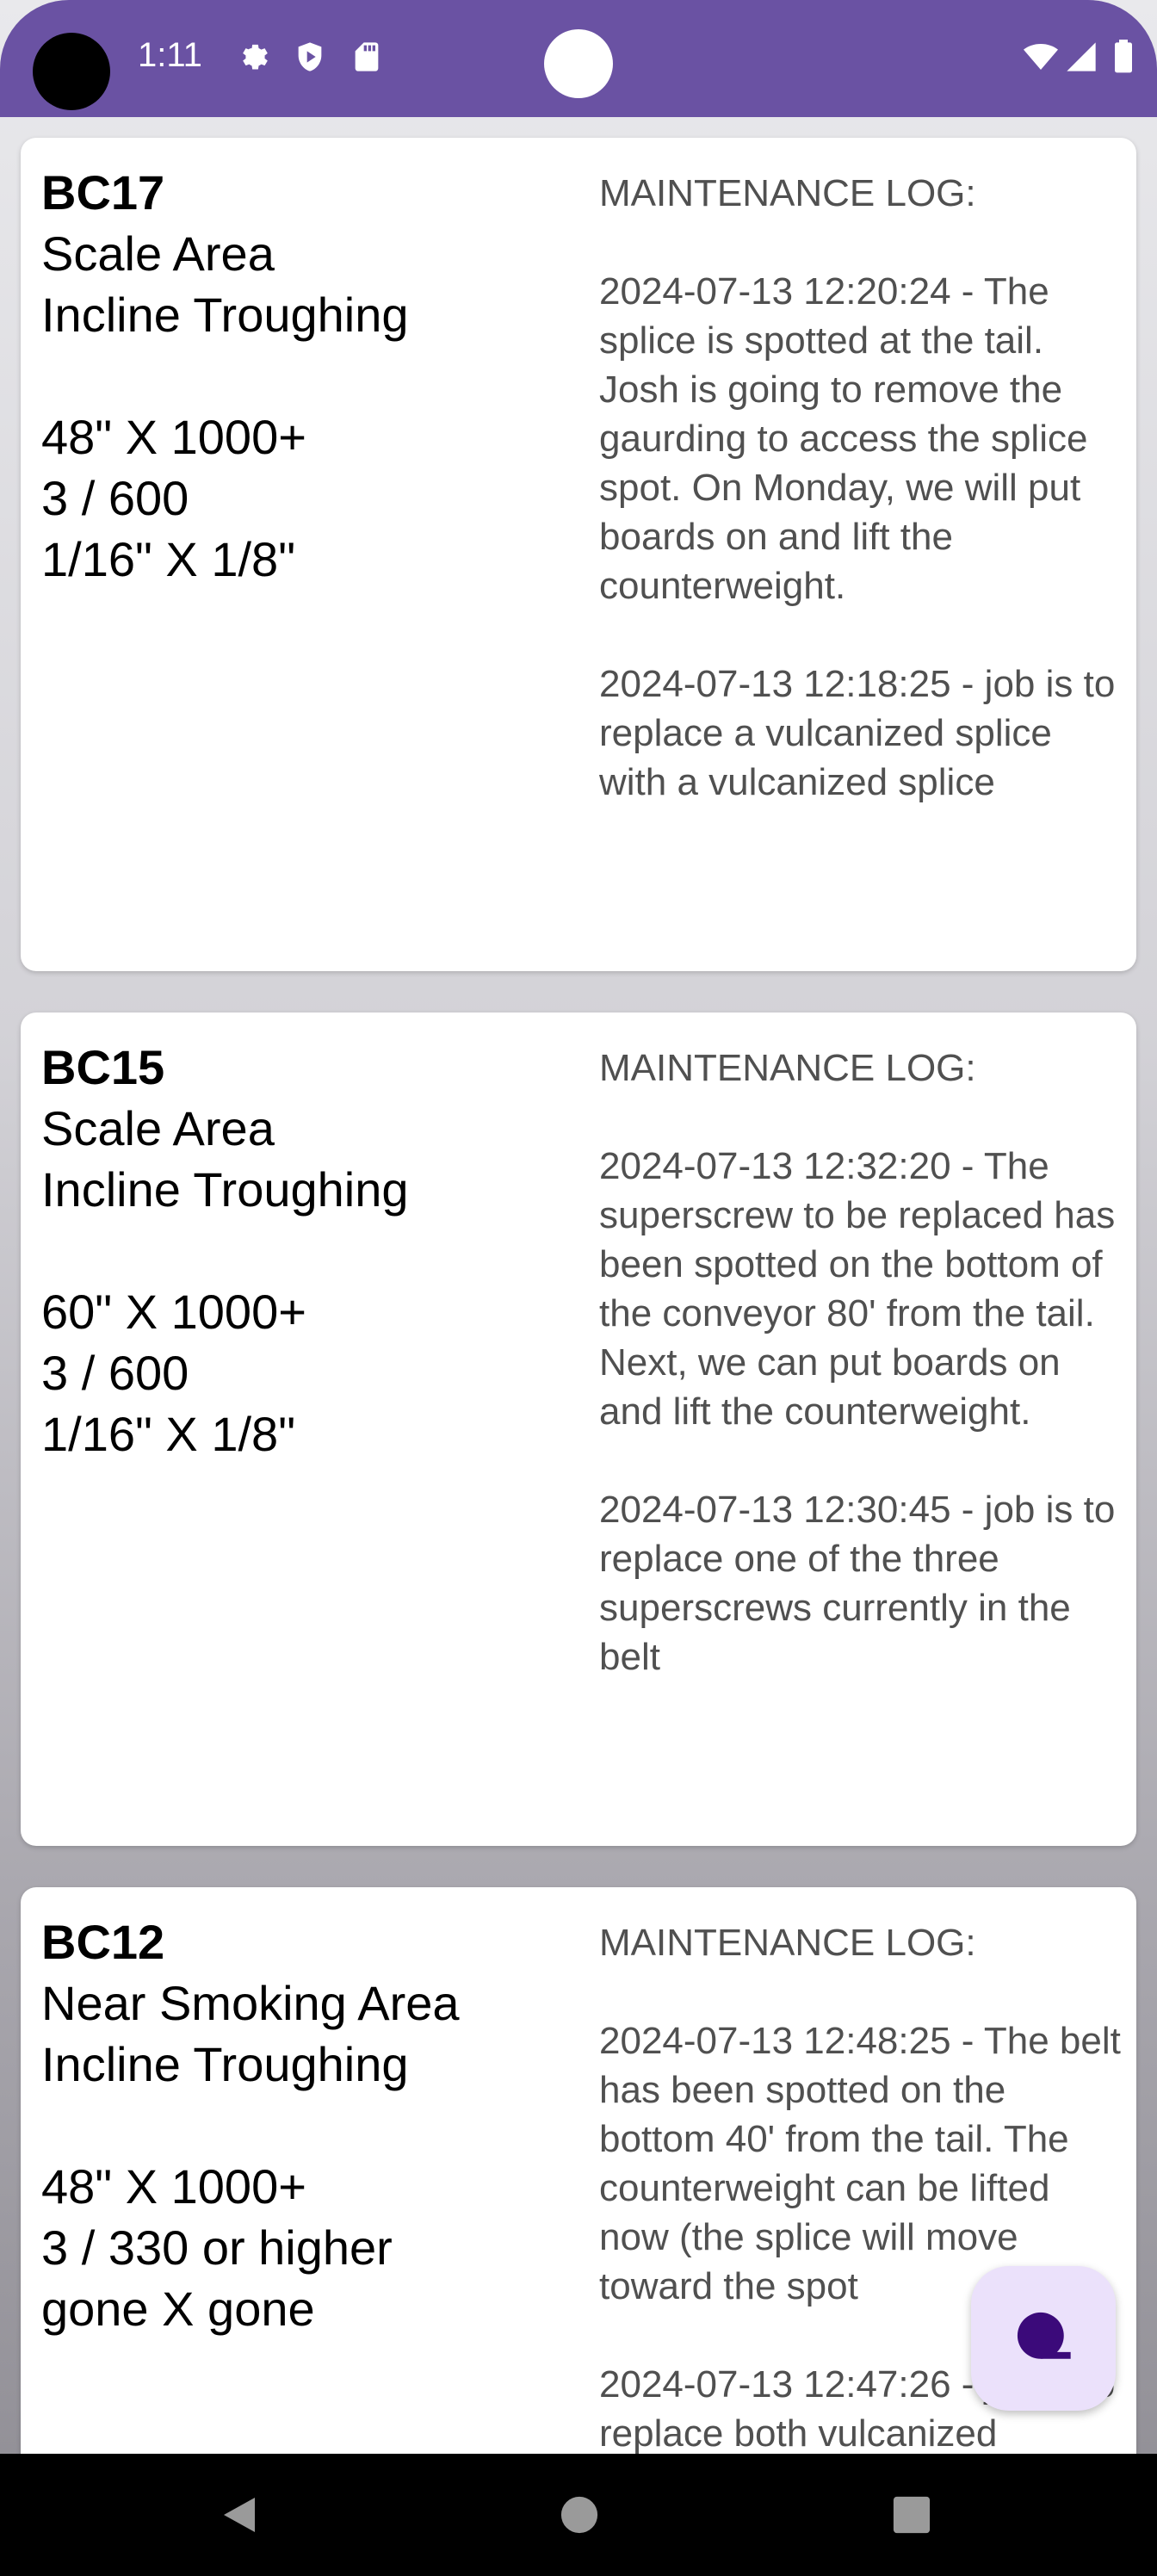 The image size is (1157, 2576). What do you see at coordinates (103, 1067) in the screenshot?
I see `conveyor-id: BC15` at bounding box center [103, 1067].